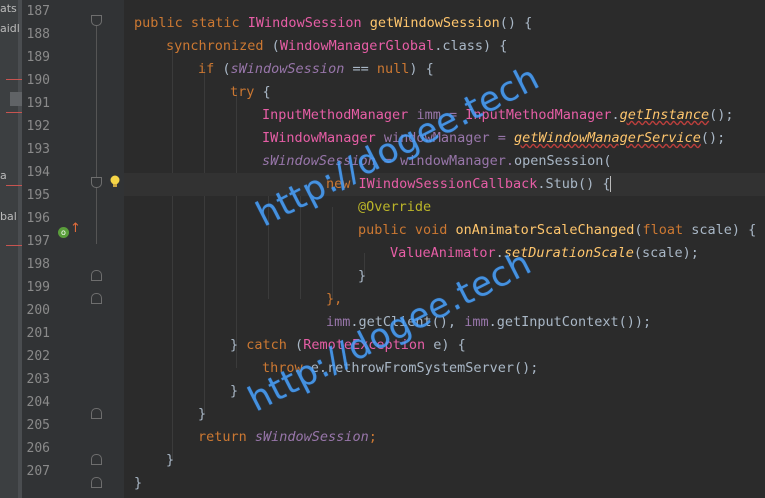  Describe the element at coordinates (393, 69) in the screenshot. I see `token: null` at that location.